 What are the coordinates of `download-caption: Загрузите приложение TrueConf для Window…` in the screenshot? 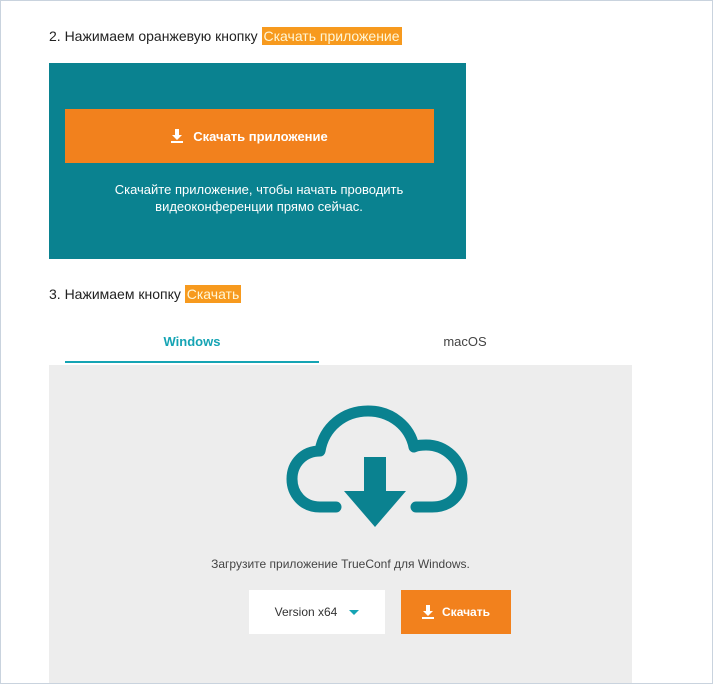 It's located at (340, 564).